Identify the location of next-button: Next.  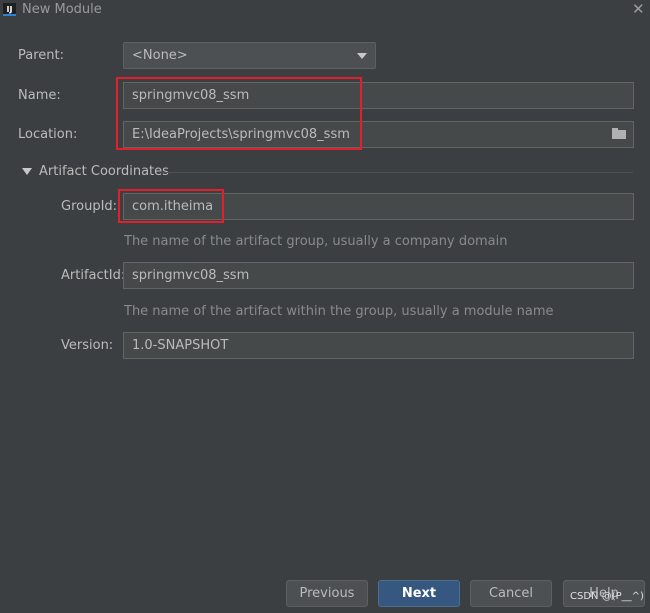
(419, 593).